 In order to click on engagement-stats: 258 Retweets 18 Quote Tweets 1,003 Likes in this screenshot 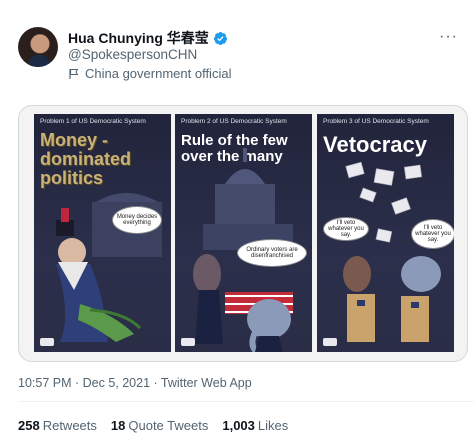, I will do `click(153, 425)`.